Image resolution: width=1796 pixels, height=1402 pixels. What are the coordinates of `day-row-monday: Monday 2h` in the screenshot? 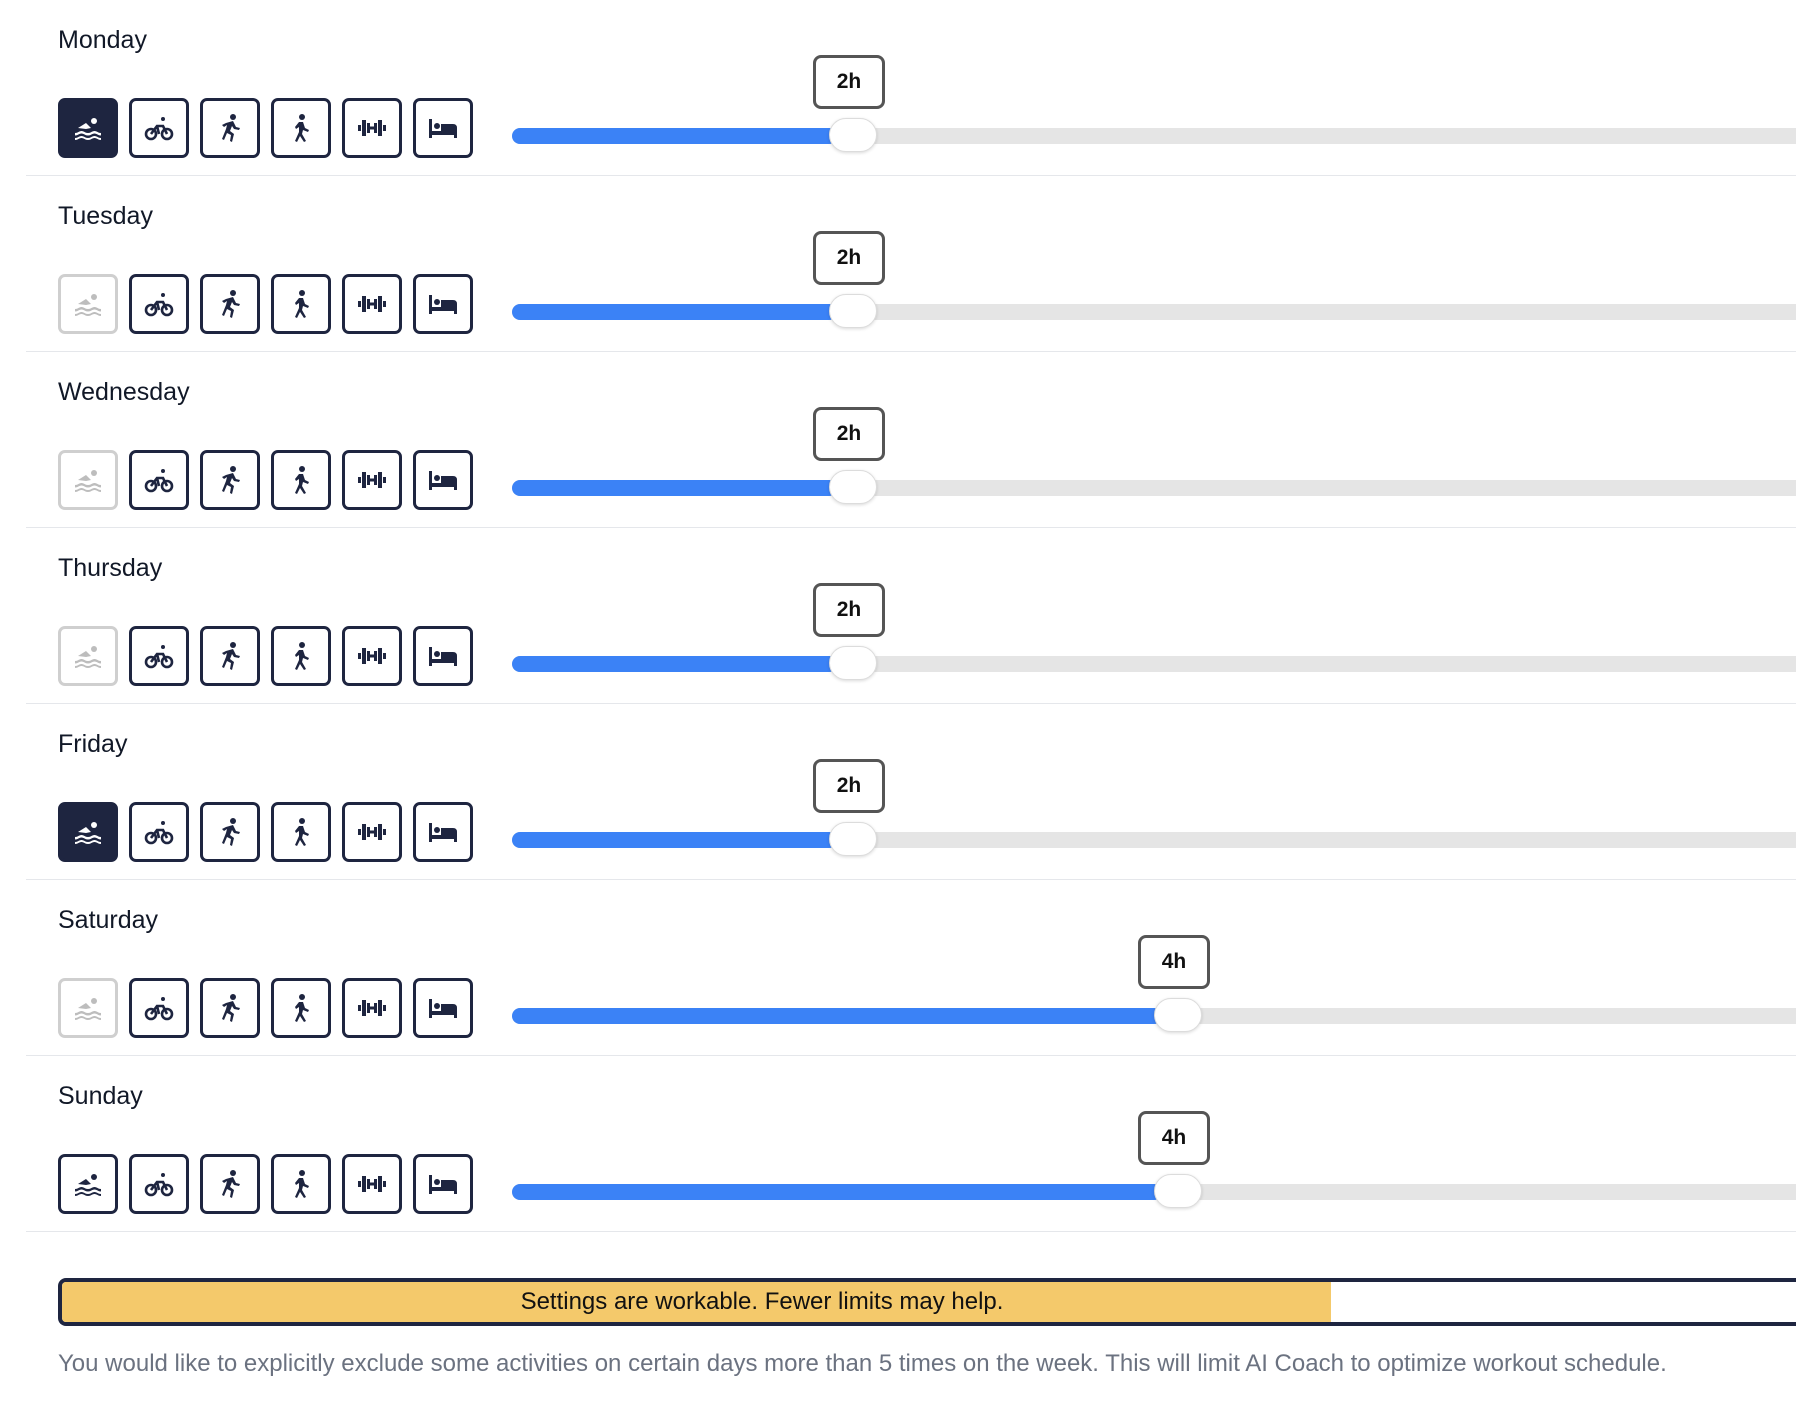 It's located at (911, 88).